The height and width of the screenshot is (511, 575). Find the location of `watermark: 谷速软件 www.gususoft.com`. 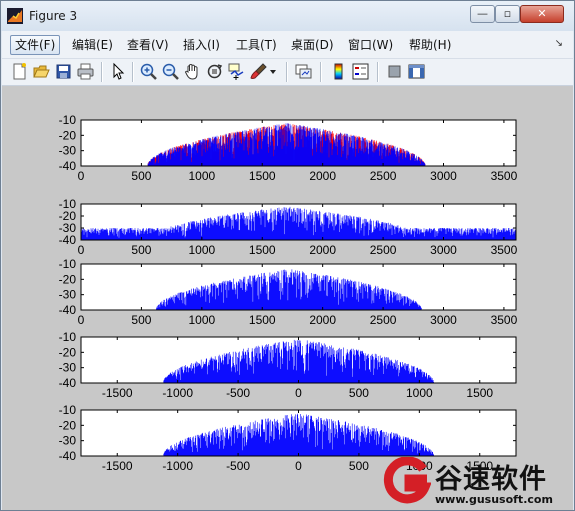

watermark: 谷速软件 www.gususoft.com is located at coordinates (479, 484).